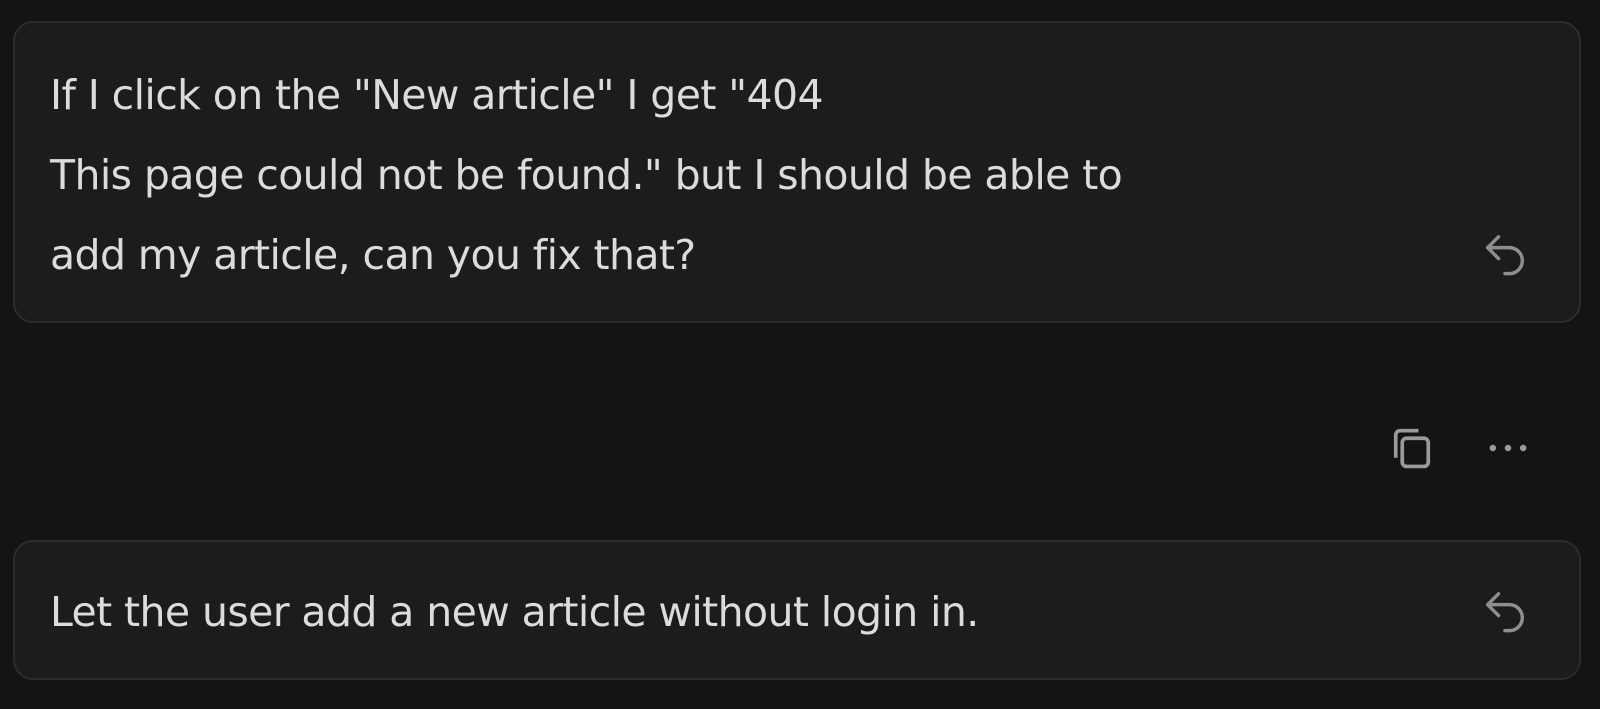  What do you see at coordinates (1460, 448) in the screenshot?
I see `message-action-bar` at bounding box center [1460, 448].